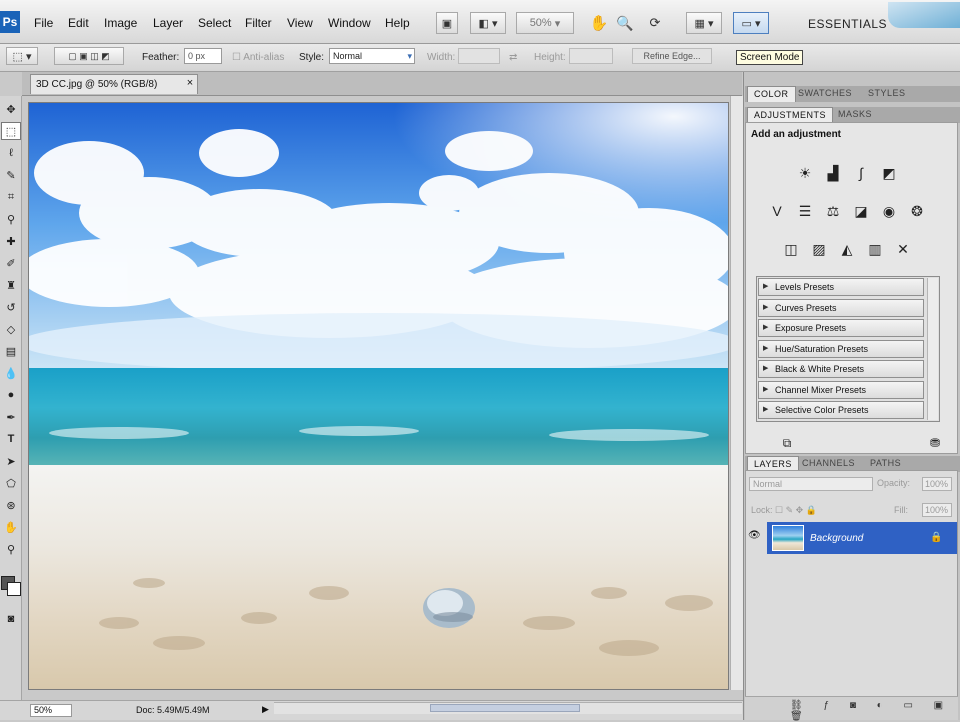  I want to click on tab-color: COLOR, so click(771, 94).